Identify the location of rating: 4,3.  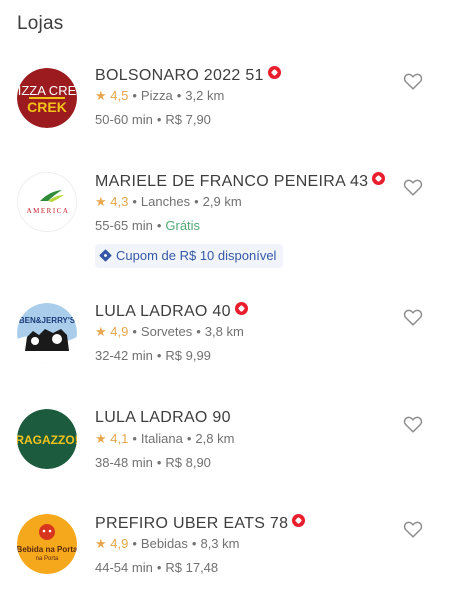
(119, 201).